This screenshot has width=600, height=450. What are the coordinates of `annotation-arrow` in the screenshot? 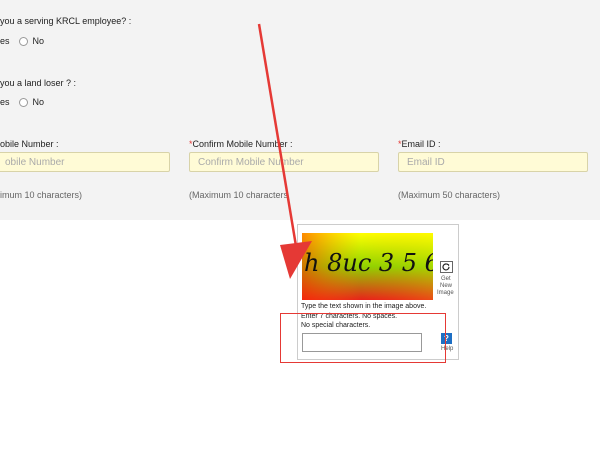 It's located at (284, 151).